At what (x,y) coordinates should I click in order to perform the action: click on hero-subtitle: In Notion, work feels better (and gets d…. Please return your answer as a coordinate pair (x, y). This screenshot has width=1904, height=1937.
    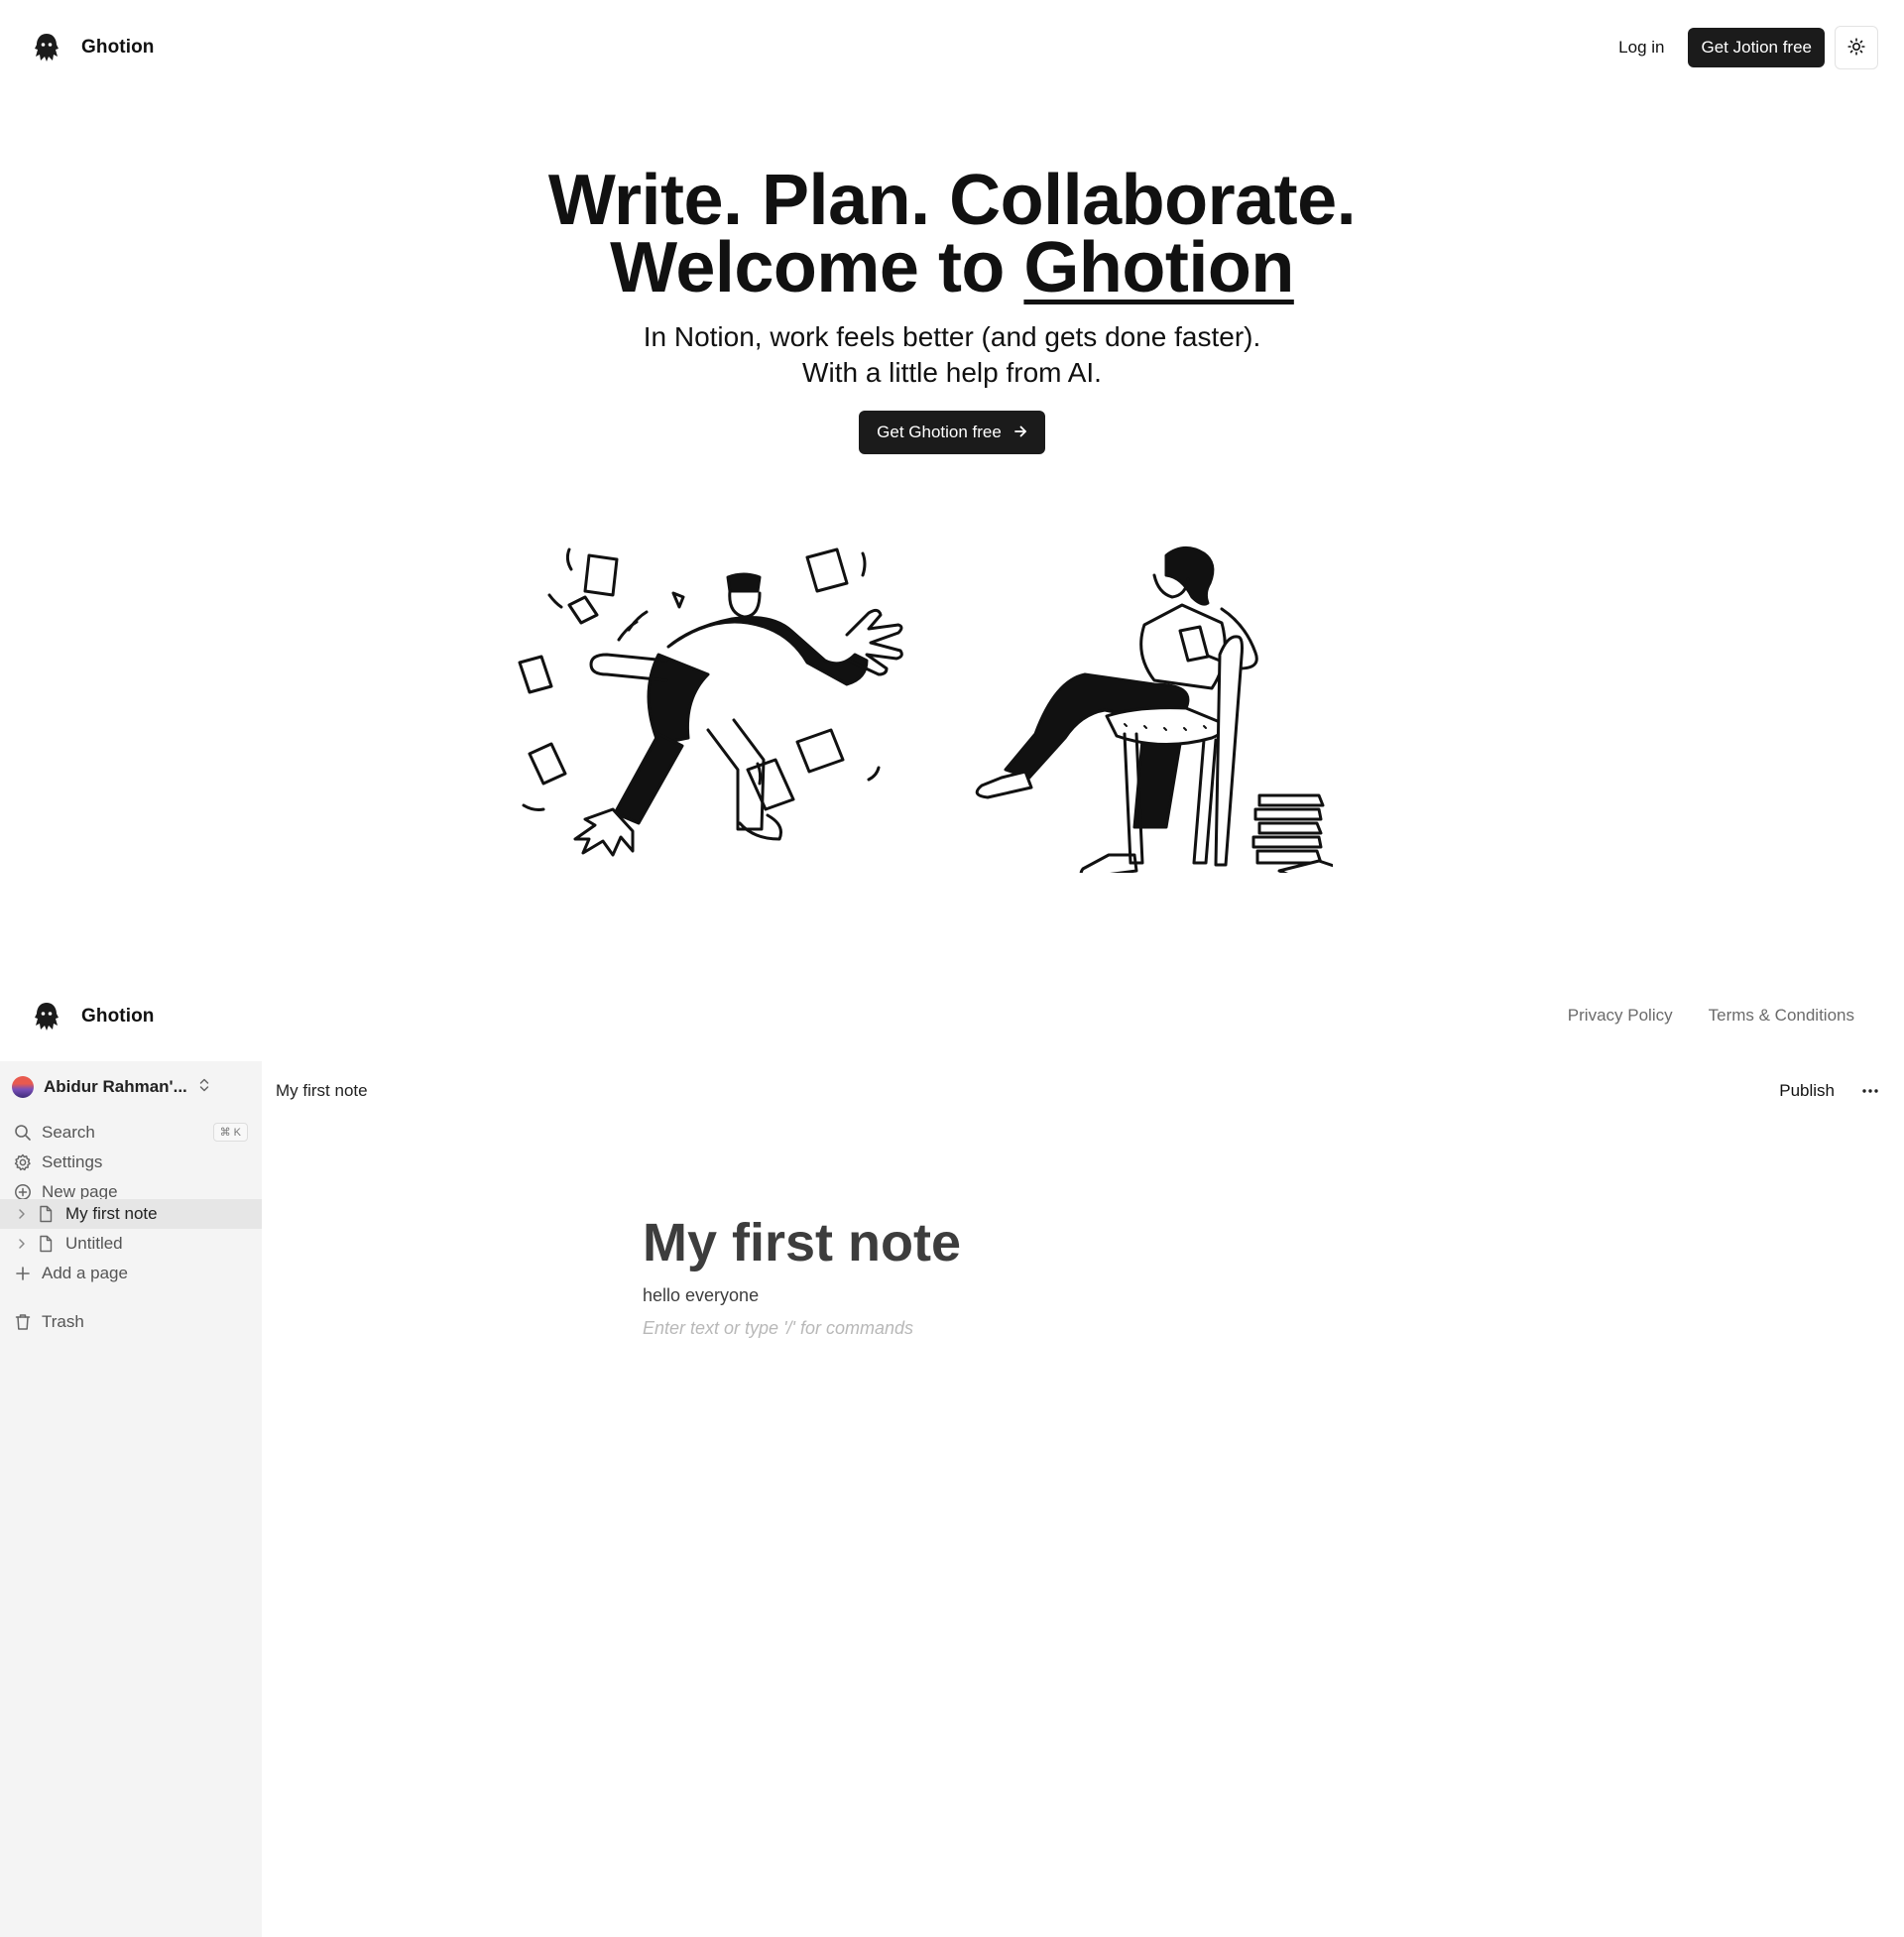
    Looking at the image, I should click on (952, 355).